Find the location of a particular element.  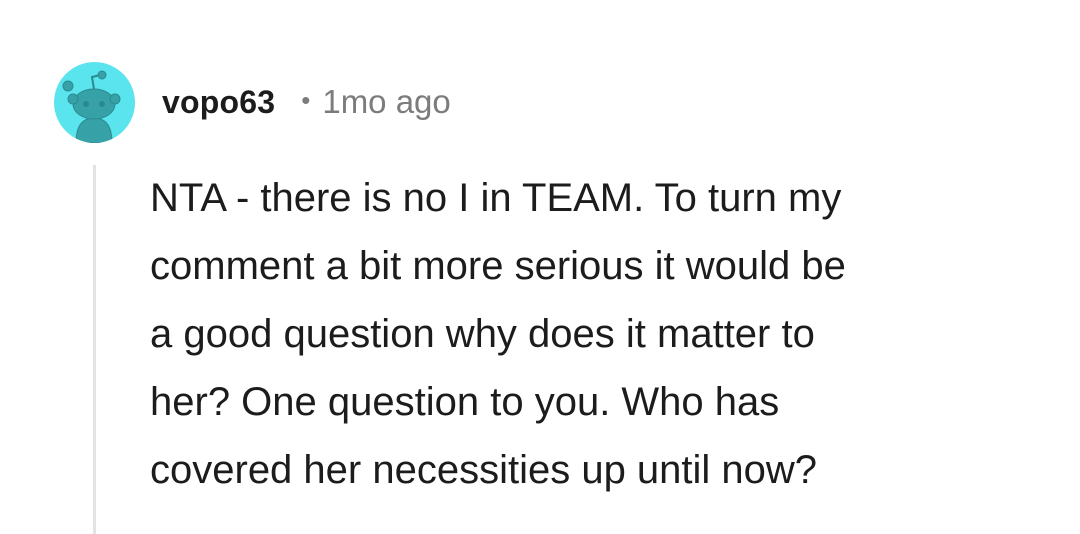

comment-body-line: NTA - there is no I in TEAM. To turn my is located at coordinates (496, 198).